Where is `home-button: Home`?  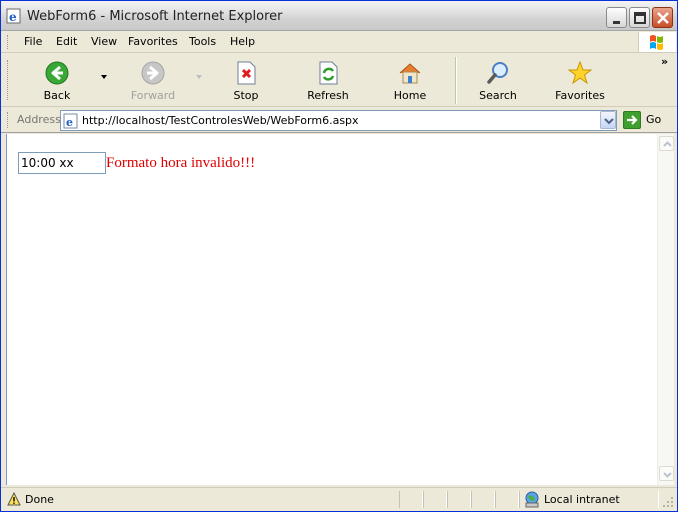
home-button: Home is located at coordinates (410, 81).